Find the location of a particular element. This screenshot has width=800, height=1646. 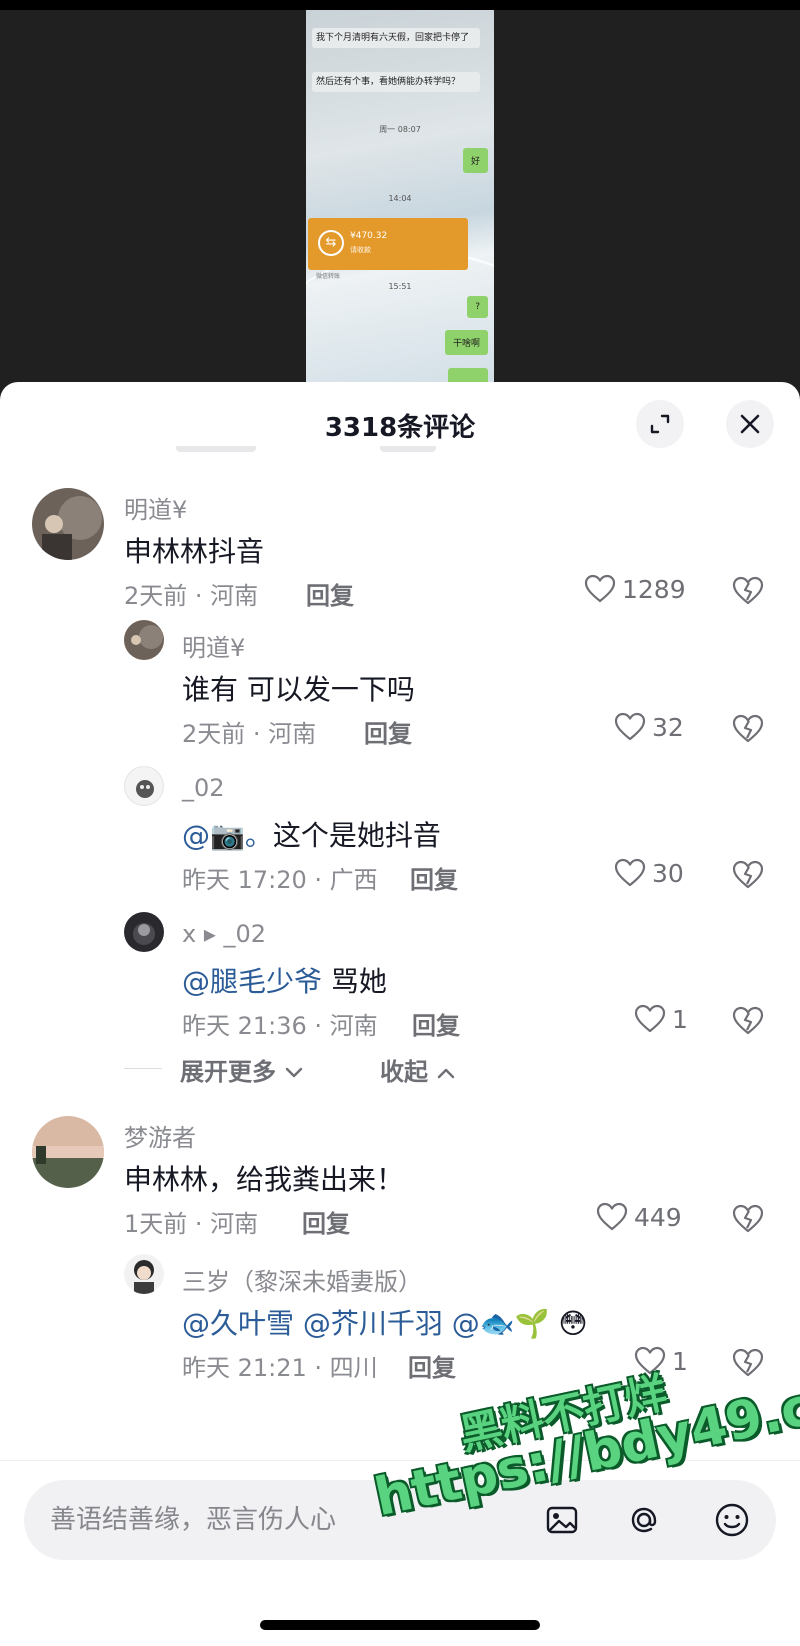

home-indicator is located at coordinates (400, 1625).